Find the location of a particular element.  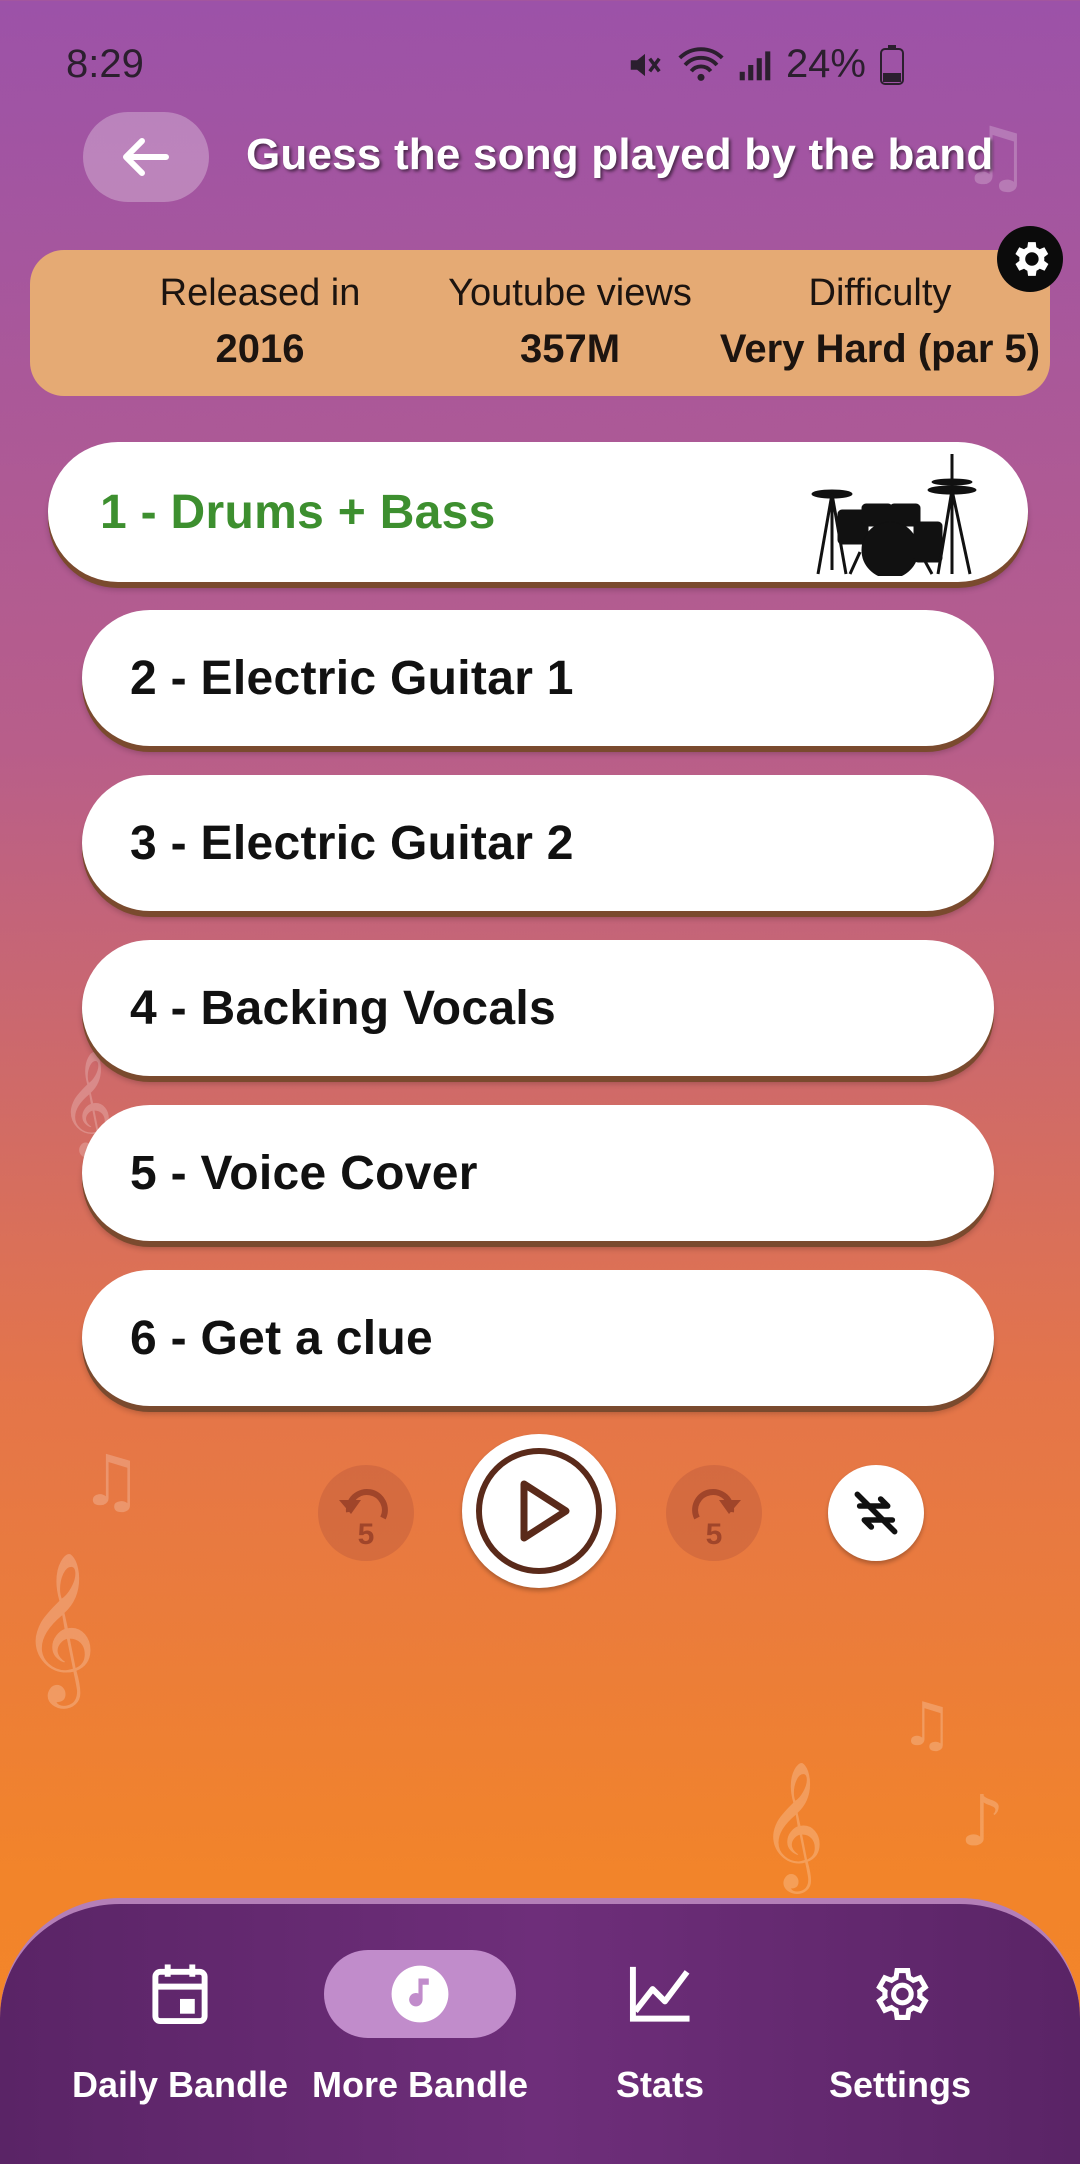

mute-icon is located at coordinates (645, 65).